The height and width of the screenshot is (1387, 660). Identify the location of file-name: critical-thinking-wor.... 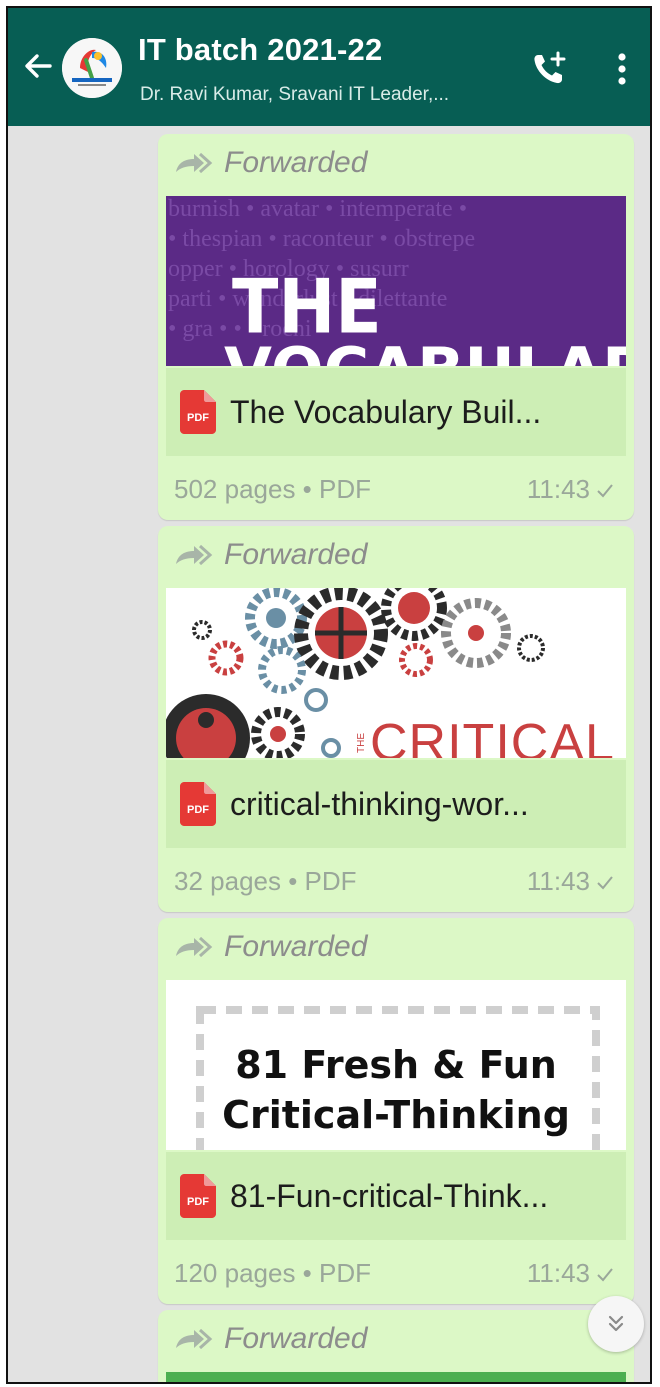
(379, 803).